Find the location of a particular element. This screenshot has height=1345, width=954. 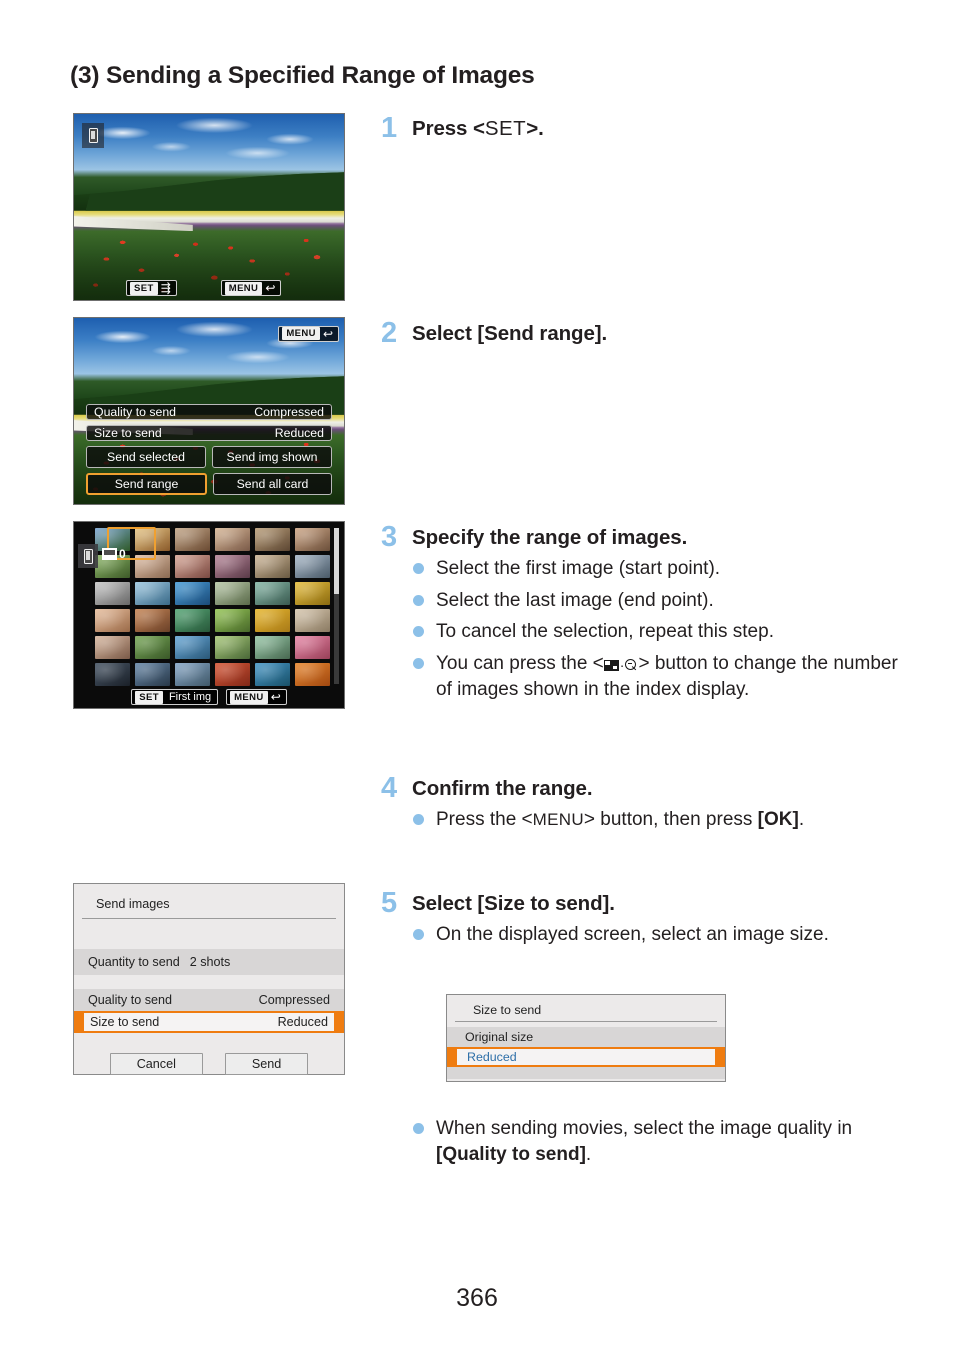

row-label: Quality to send is located at coordinates (130, 1000).